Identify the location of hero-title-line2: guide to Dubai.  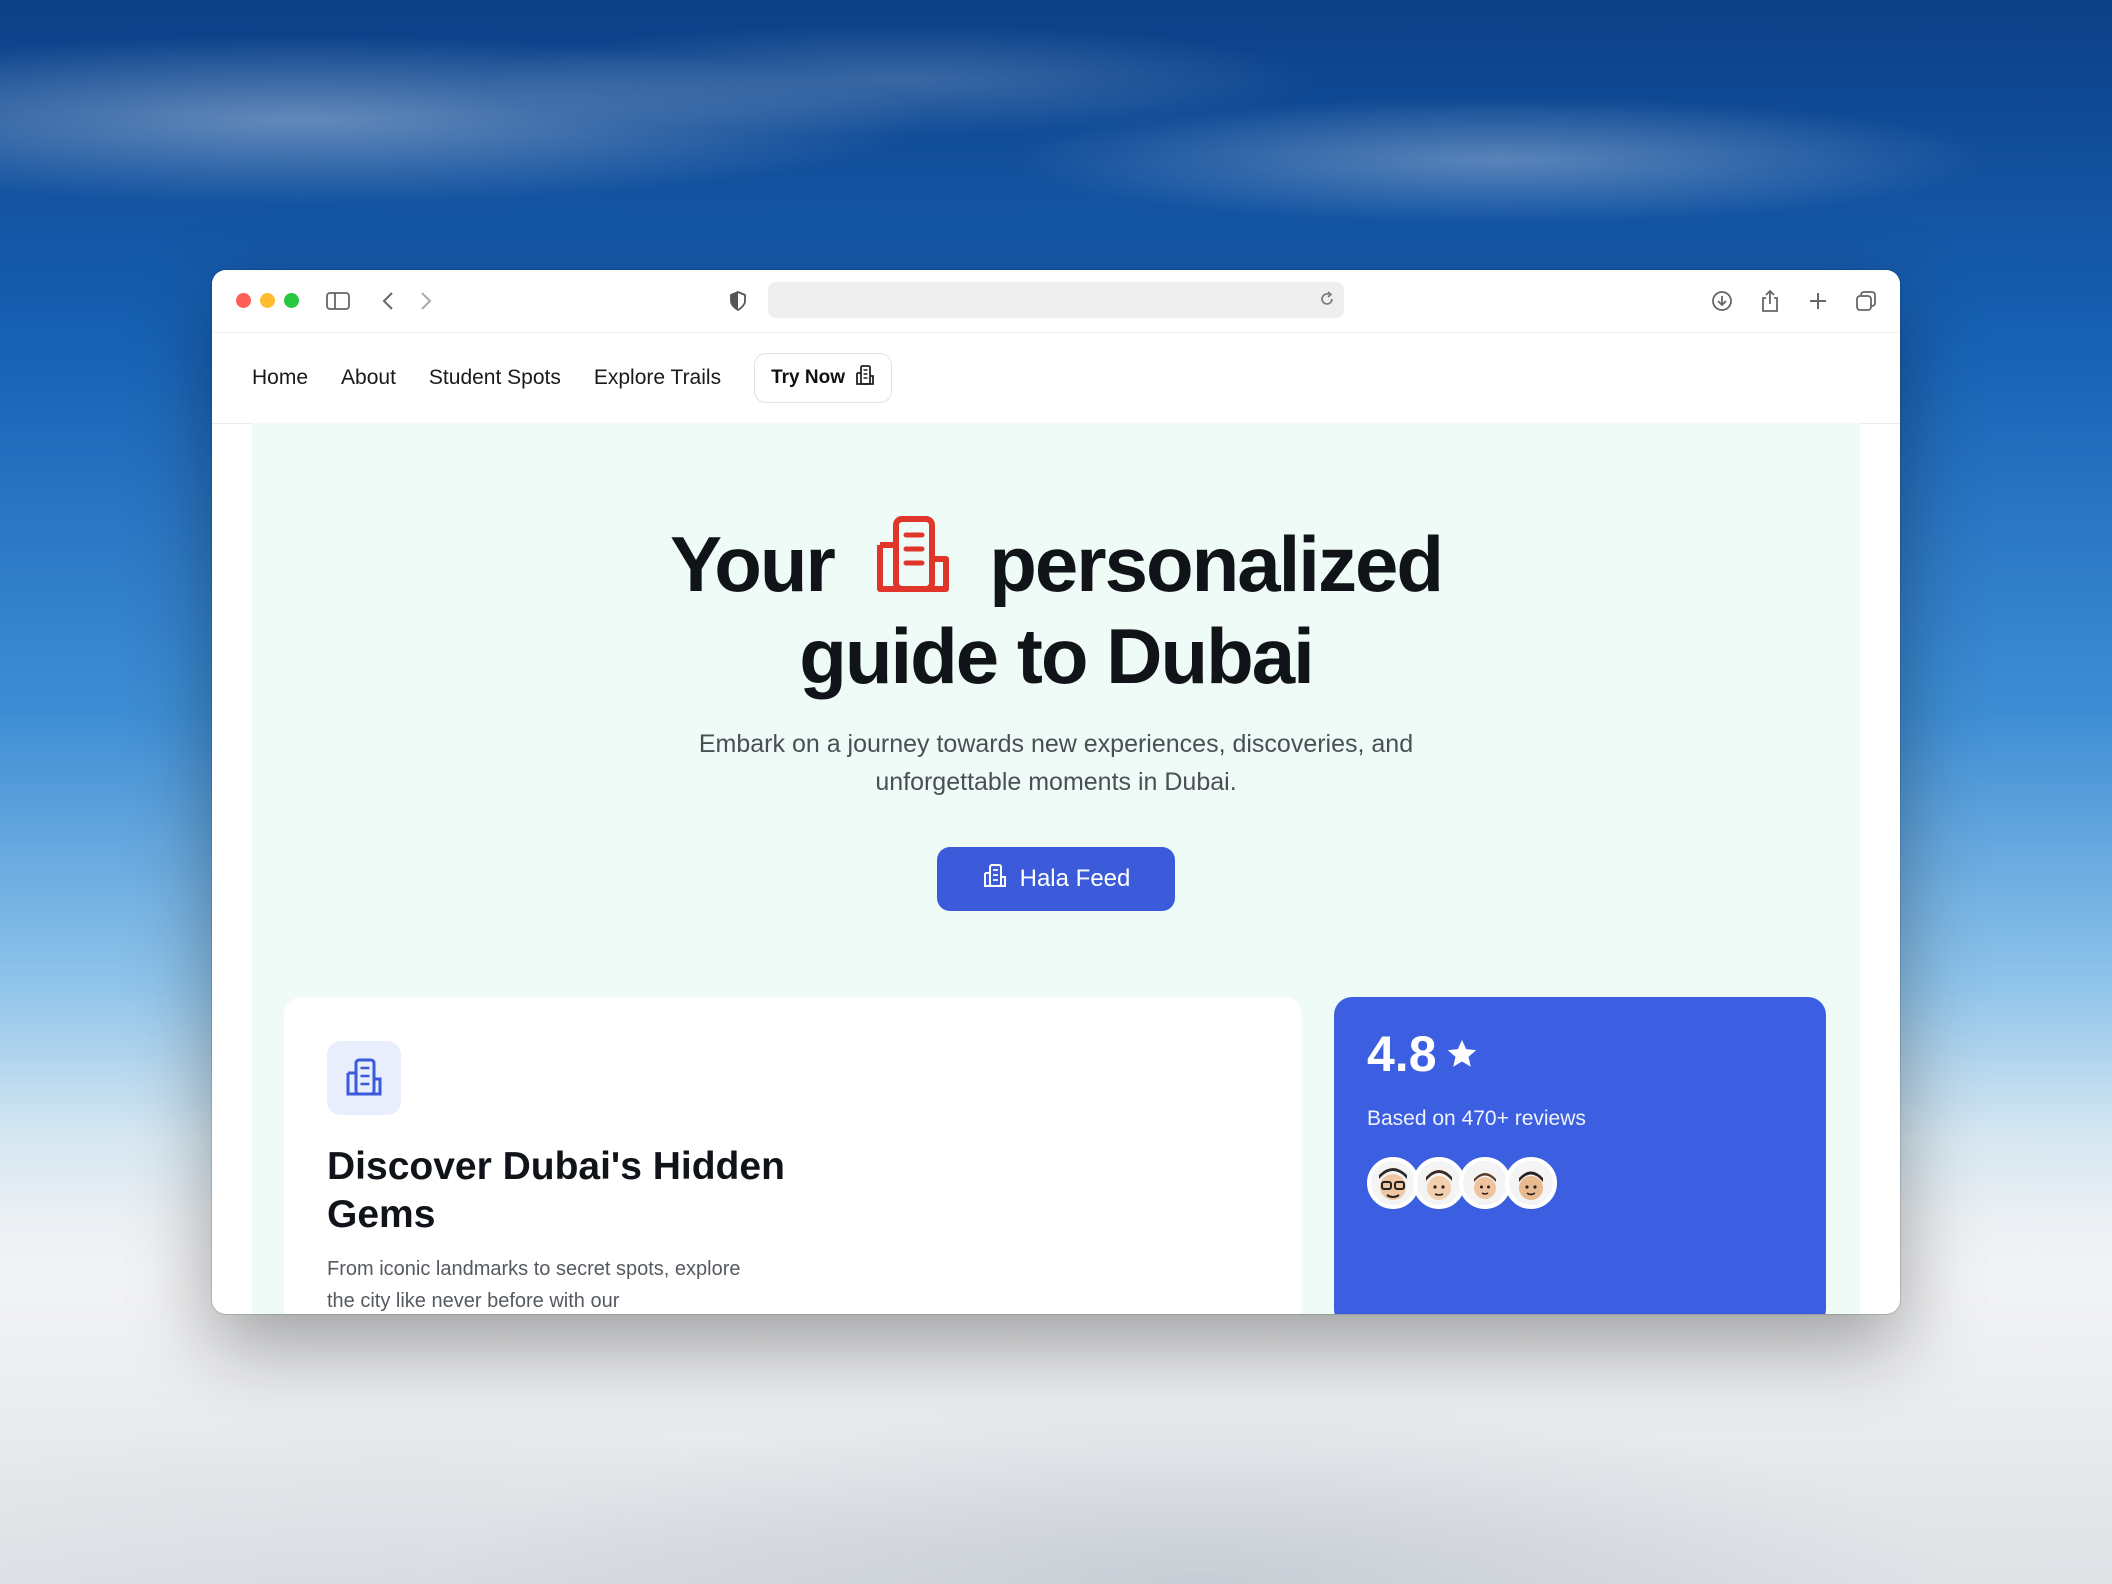
(1057, 656).